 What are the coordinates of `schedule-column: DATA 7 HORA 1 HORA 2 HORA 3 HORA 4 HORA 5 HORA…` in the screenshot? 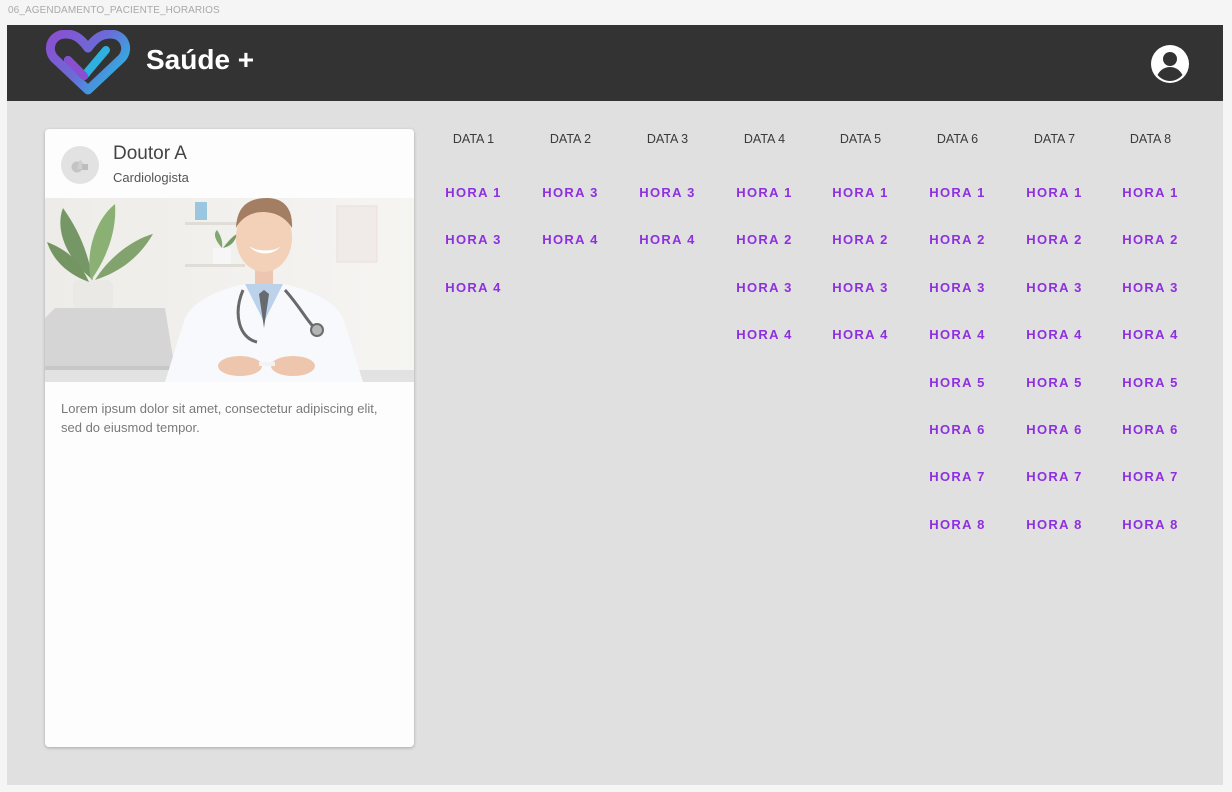 It's located at (1054, 335).